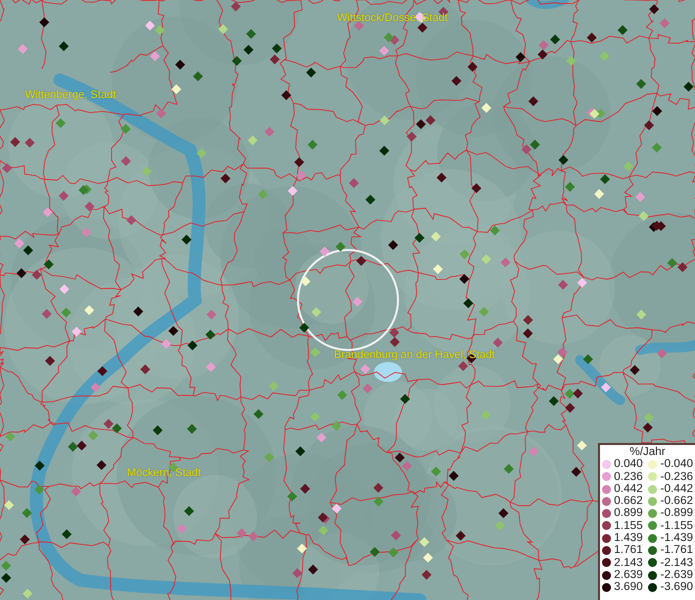  I want to click on legend-value: 2.639, so click(628, 575).